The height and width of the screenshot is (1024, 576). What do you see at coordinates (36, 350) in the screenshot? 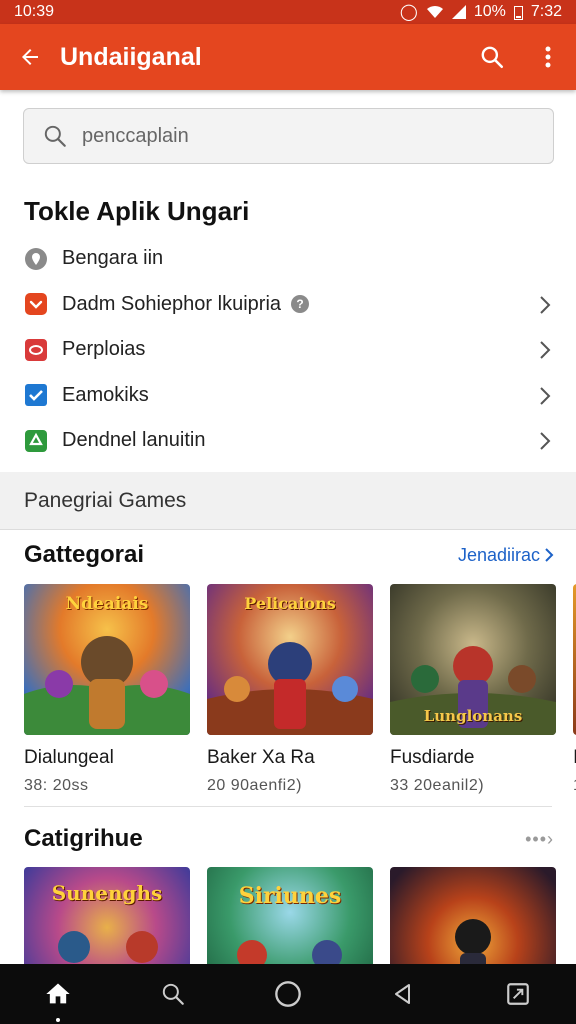
I see `message-icon` at bounding box center [36, 350].